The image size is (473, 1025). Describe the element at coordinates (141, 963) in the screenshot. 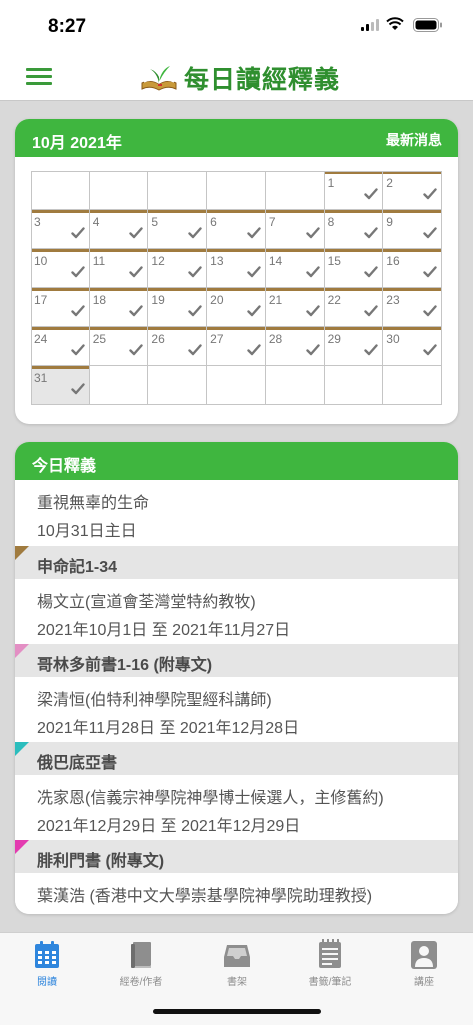

I see `tab-books-authors: 經卷/作者` at that location.